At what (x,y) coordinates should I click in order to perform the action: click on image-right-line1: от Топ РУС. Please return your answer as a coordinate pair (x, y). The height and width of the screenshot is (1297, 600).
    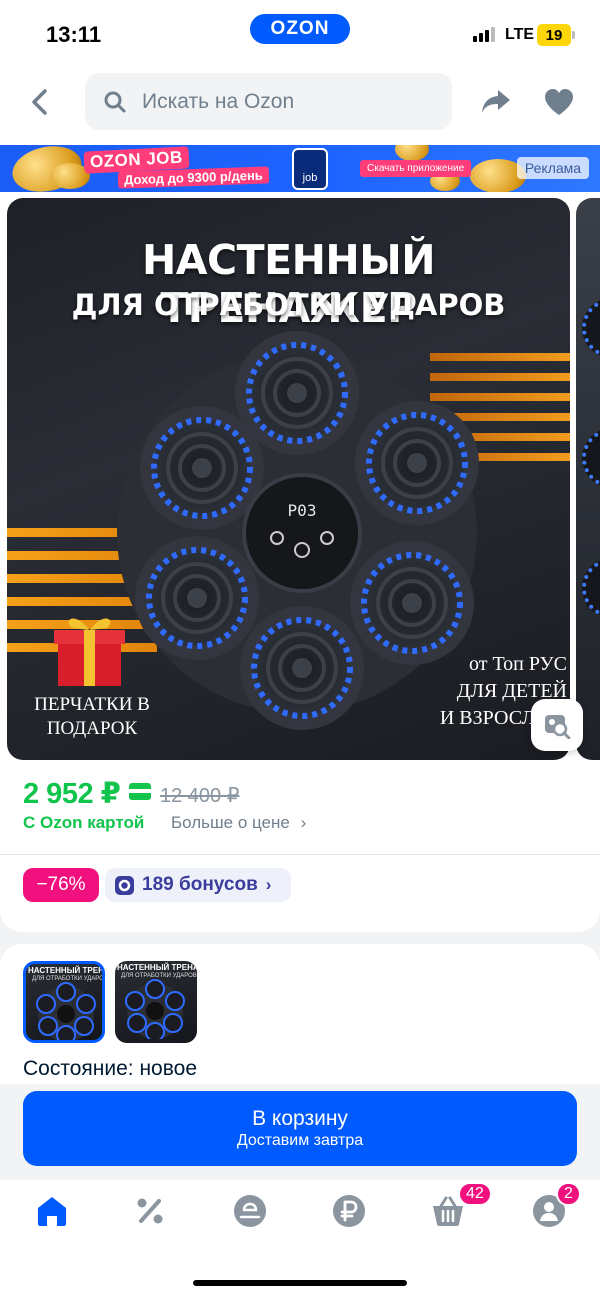
    Looking at the image, I should click on (517, 664).